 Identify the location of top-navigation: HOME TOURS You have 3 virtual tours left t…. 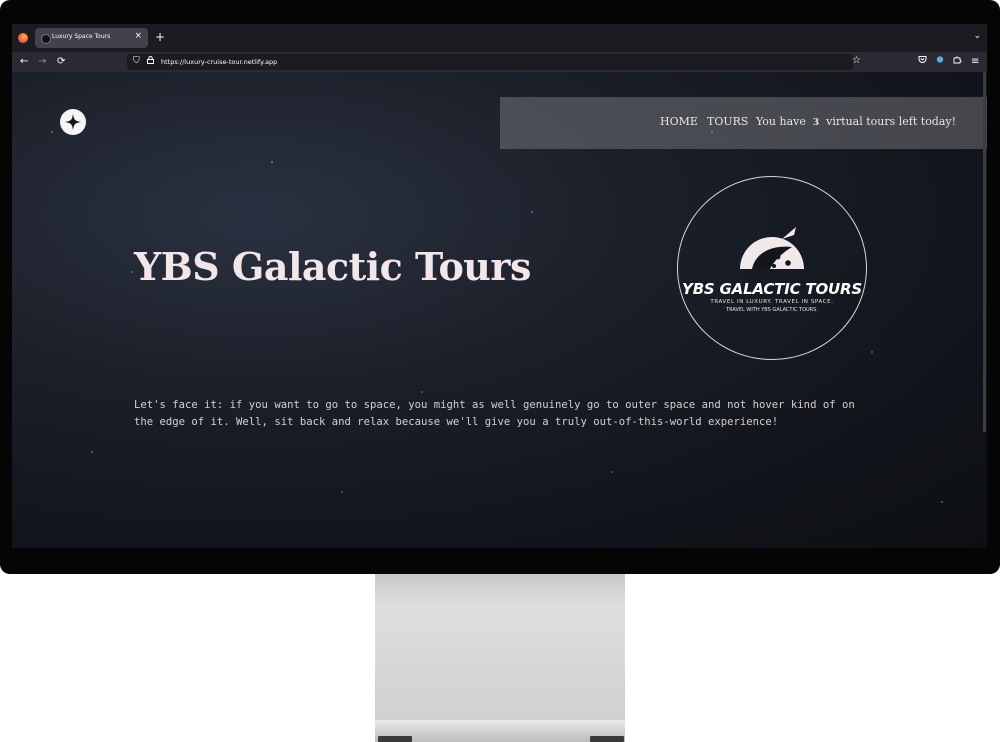
(743, 123).